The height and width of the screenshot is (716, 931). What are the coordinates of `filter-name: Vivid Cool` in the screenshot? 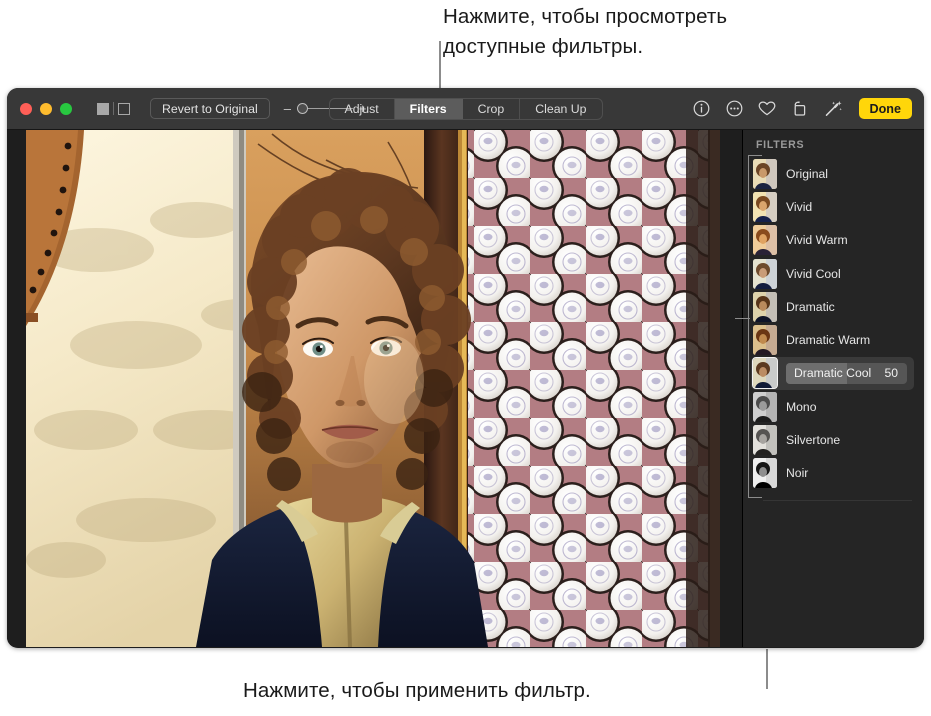 It's located at (813, 273).